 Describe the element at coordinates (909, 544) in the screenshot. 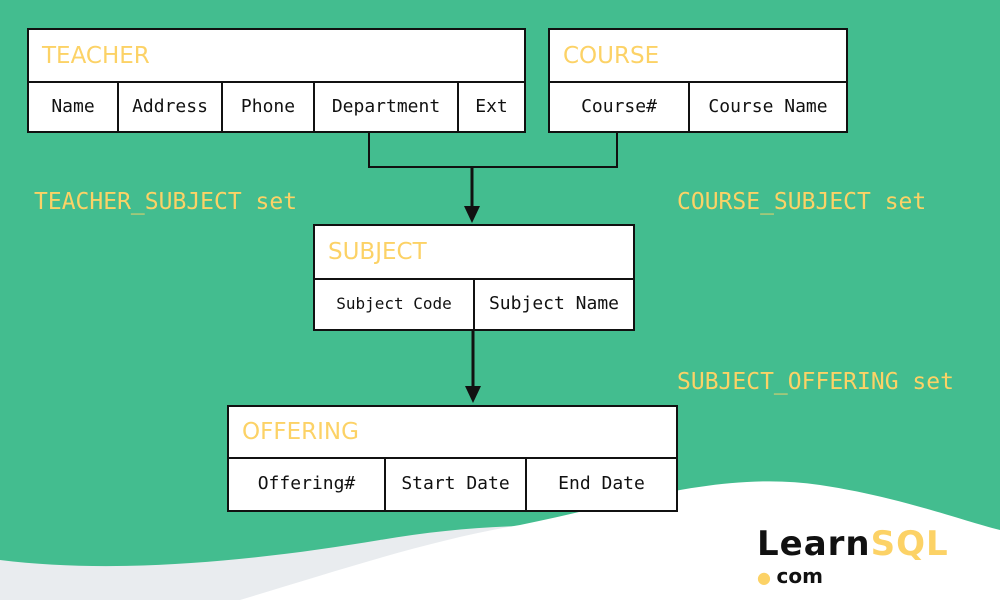

I see `logo-accent: SQL` at that location.